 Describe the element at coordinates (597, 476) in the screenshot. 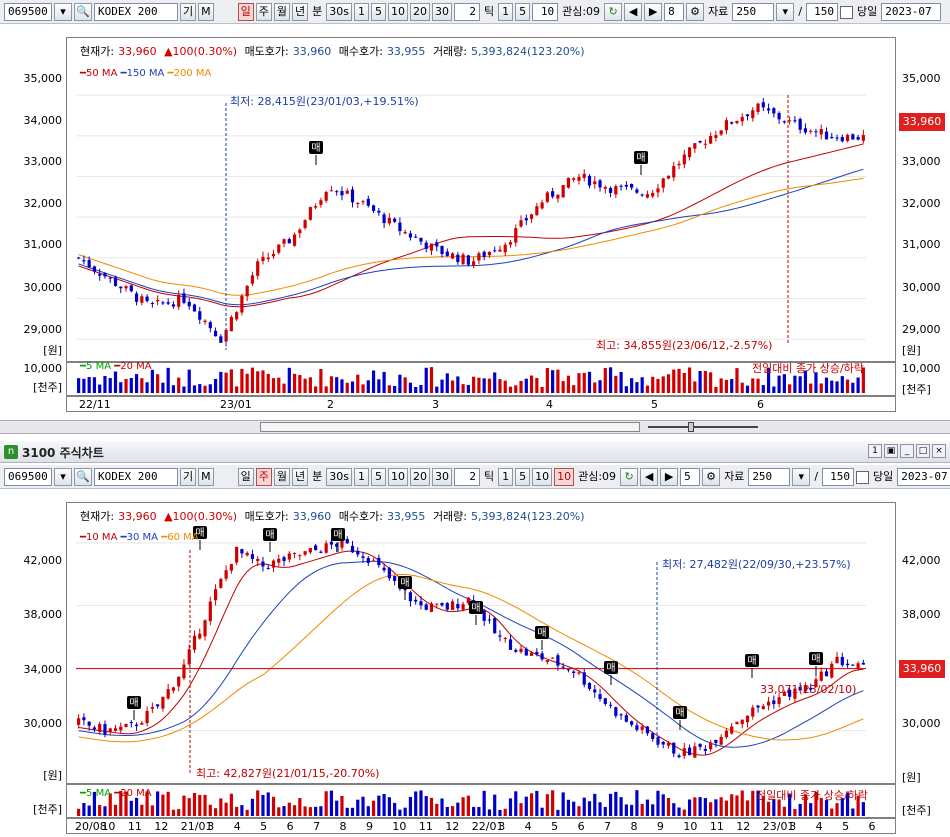

I see `interest-label: 관심:09` at that location.